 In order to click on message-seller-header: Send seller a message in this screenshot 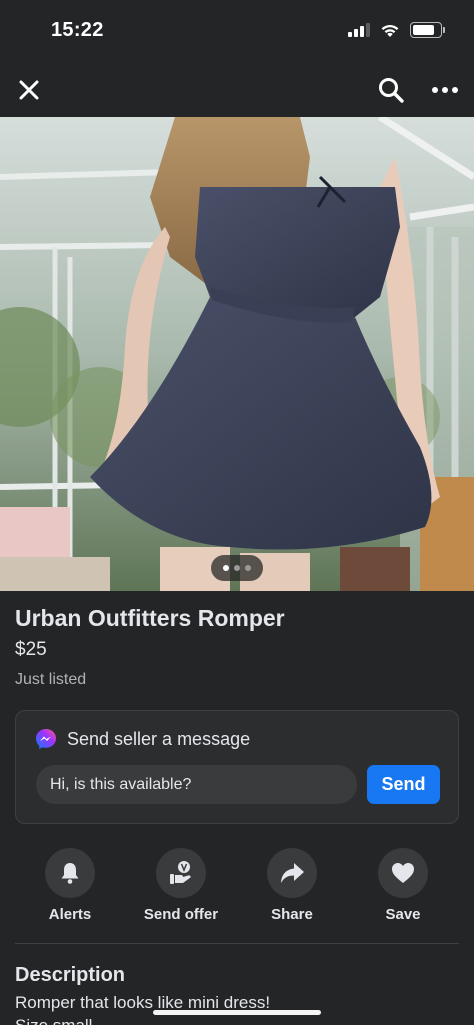, I will do `click(142, 739)`.